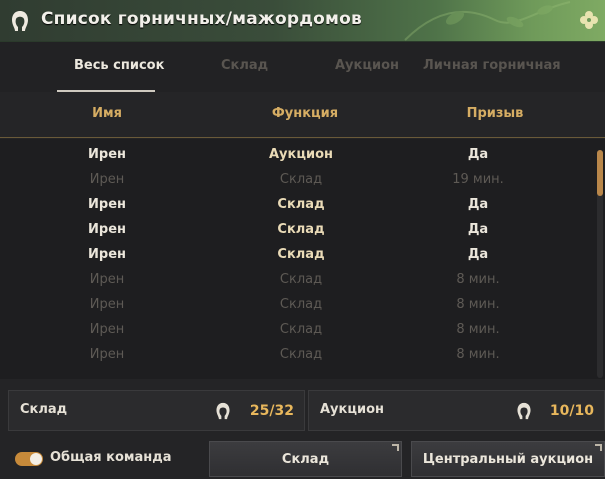 The image size is (605, 479). I want to click on column-name: Имя, so click(107, 113).